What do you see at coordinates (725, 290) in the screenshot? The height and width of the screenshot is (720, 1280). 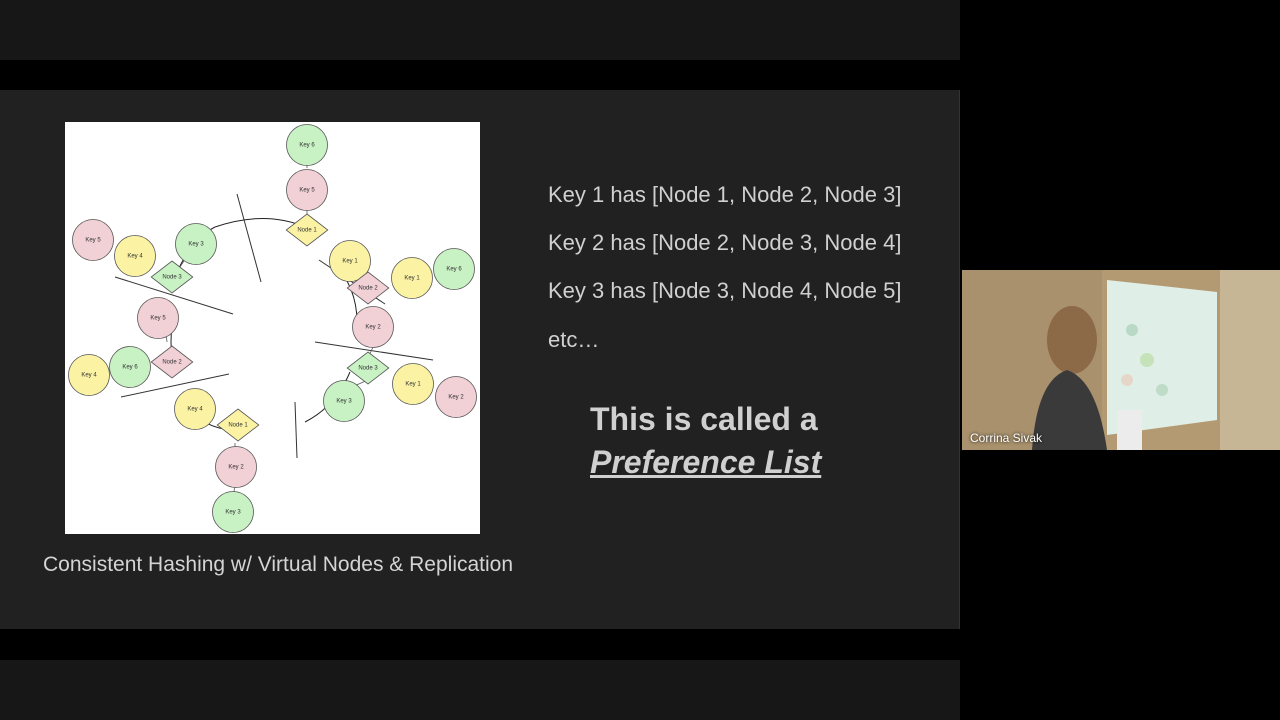 I see `preference-line-3: Key 3 has [Node 3, Node 4, Node 5]` at bounding box center [725, 290].